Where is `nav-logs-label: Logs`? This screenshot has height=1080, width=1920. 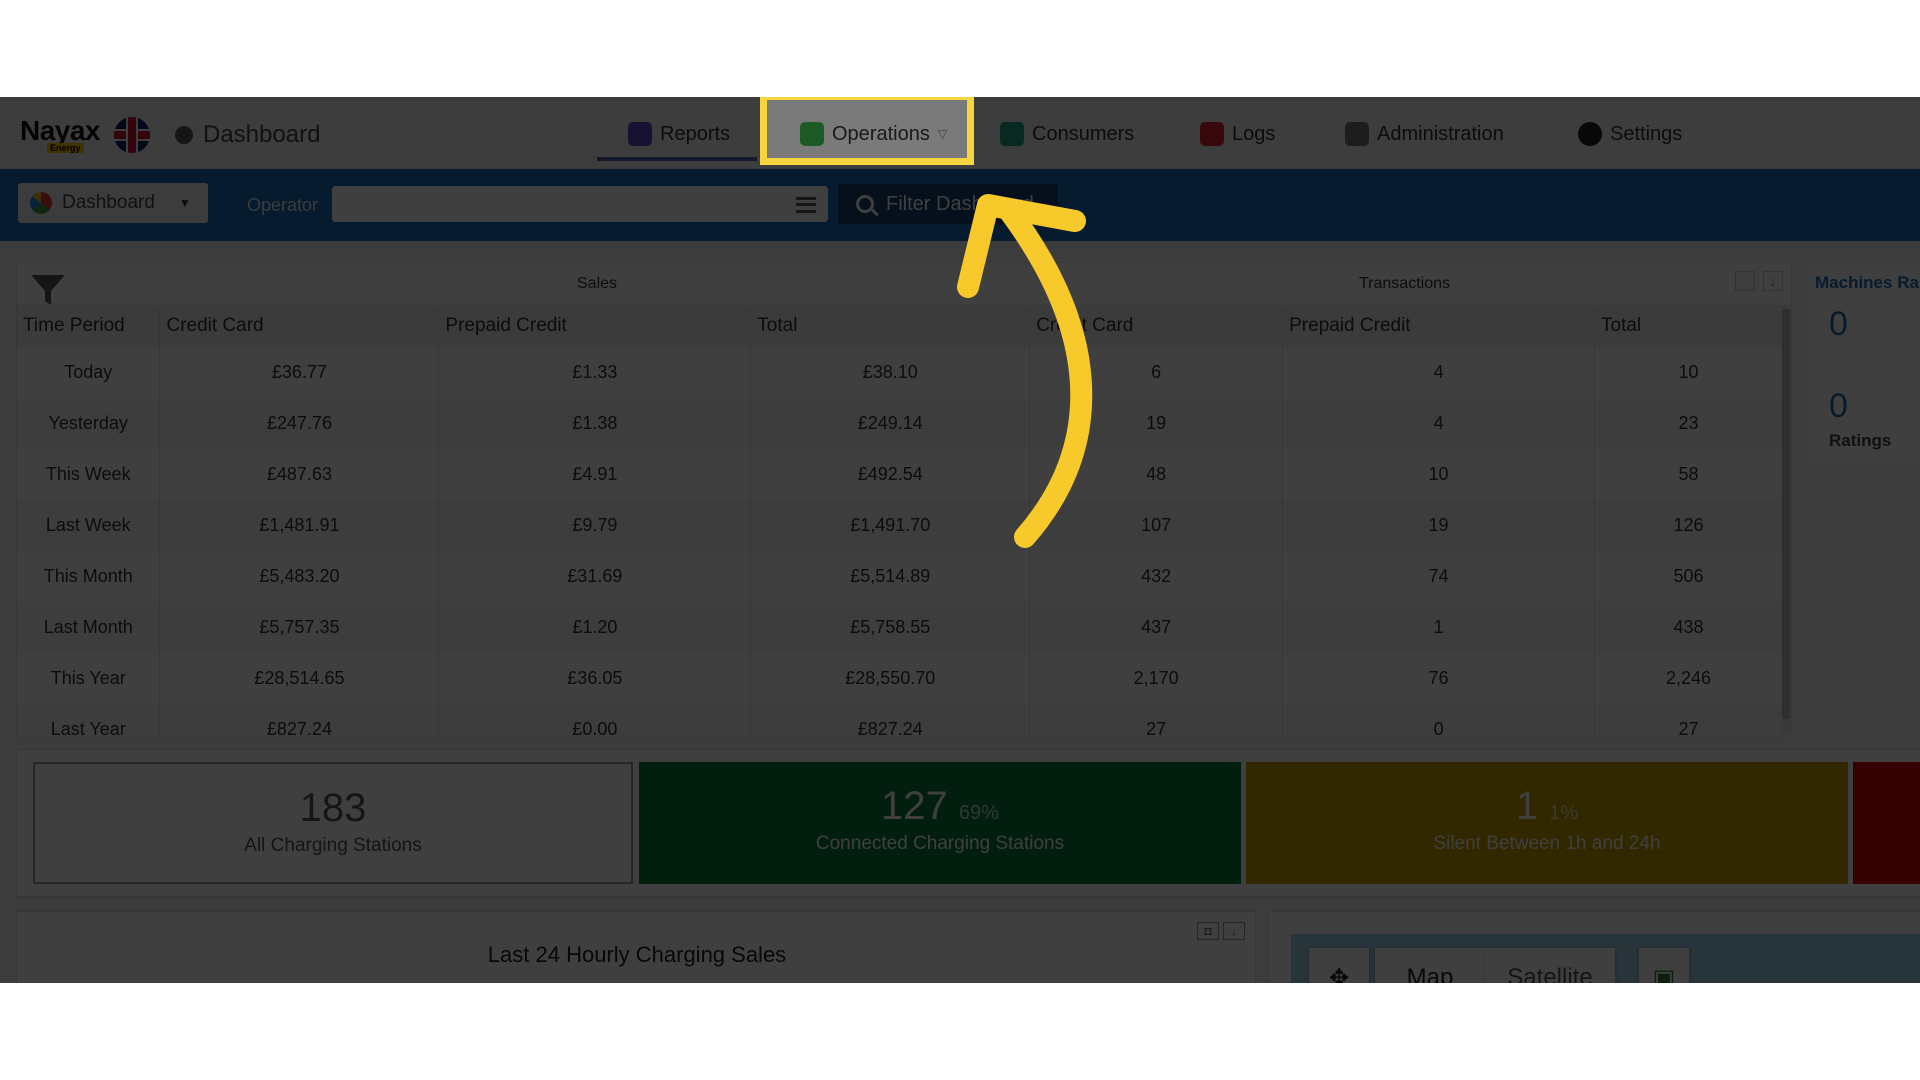 nav-logs-label: Logs is located at coordinates (1254, 133).